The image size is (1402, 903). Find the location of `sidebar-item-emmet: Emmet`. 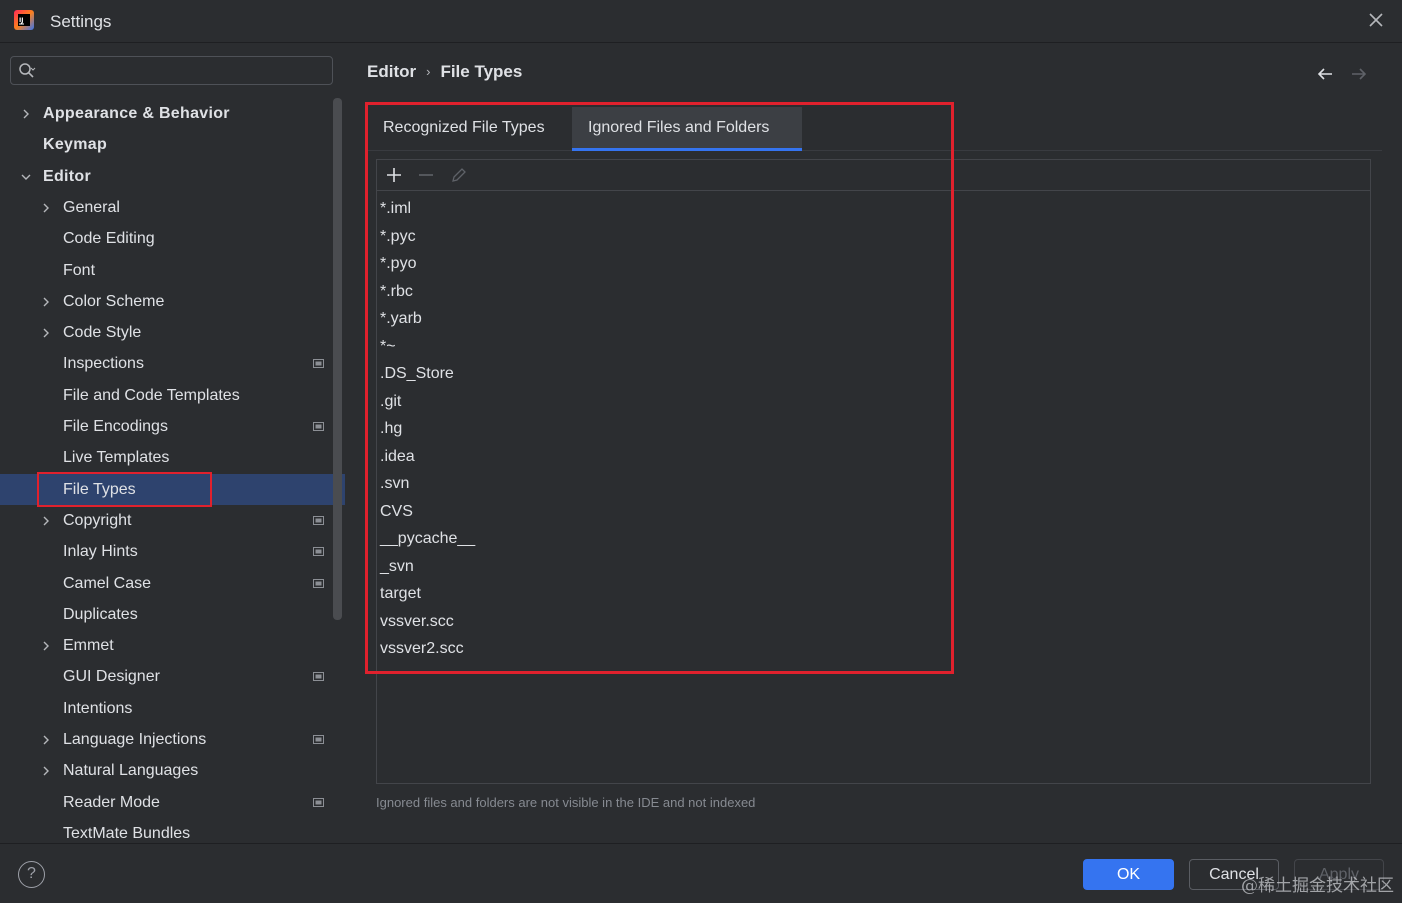

sidebar-item-emmet: Emmet is located at coordinates (172, 645).